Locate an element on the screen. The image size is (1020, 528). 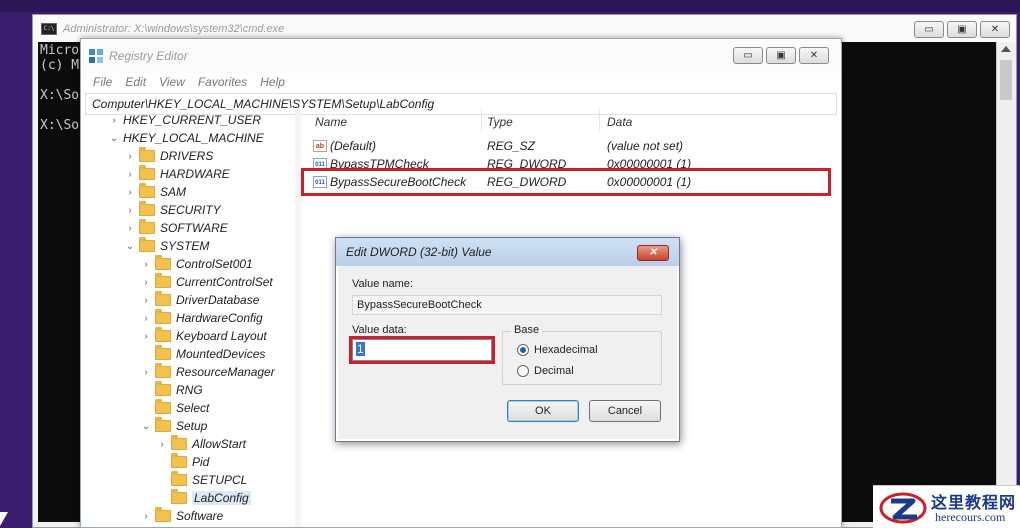
tree-item-driverdatabase: › DriverDatabase is located at coordinates (200, 300).